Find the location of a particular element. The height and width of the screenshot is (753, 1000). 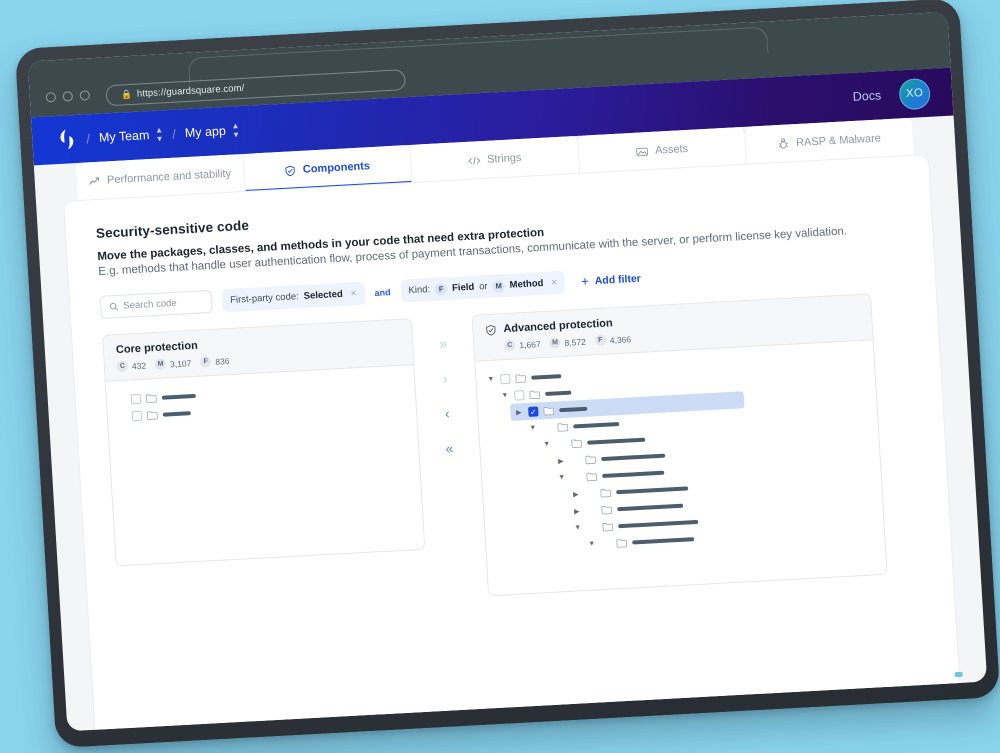

docs-link: Docs is located at coordinates (866, 96).